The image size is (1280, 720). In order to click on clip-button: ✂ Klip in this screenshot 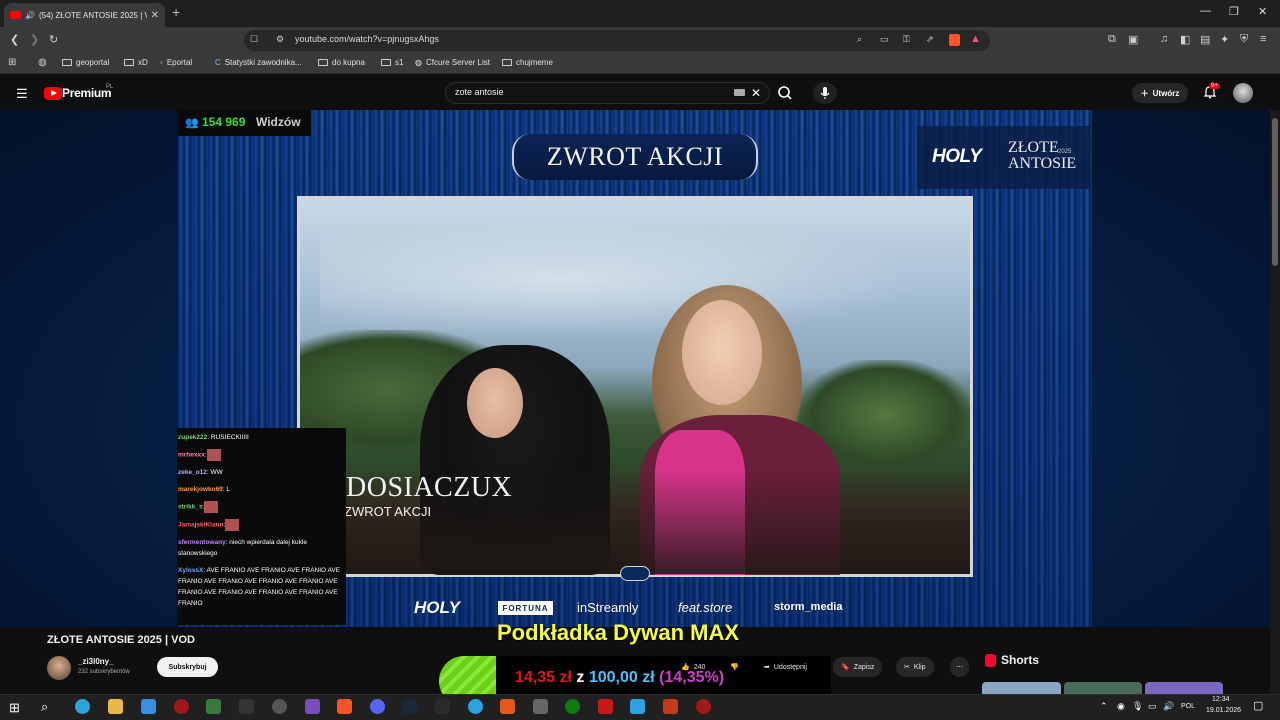, I will do `click(915, 667)`.